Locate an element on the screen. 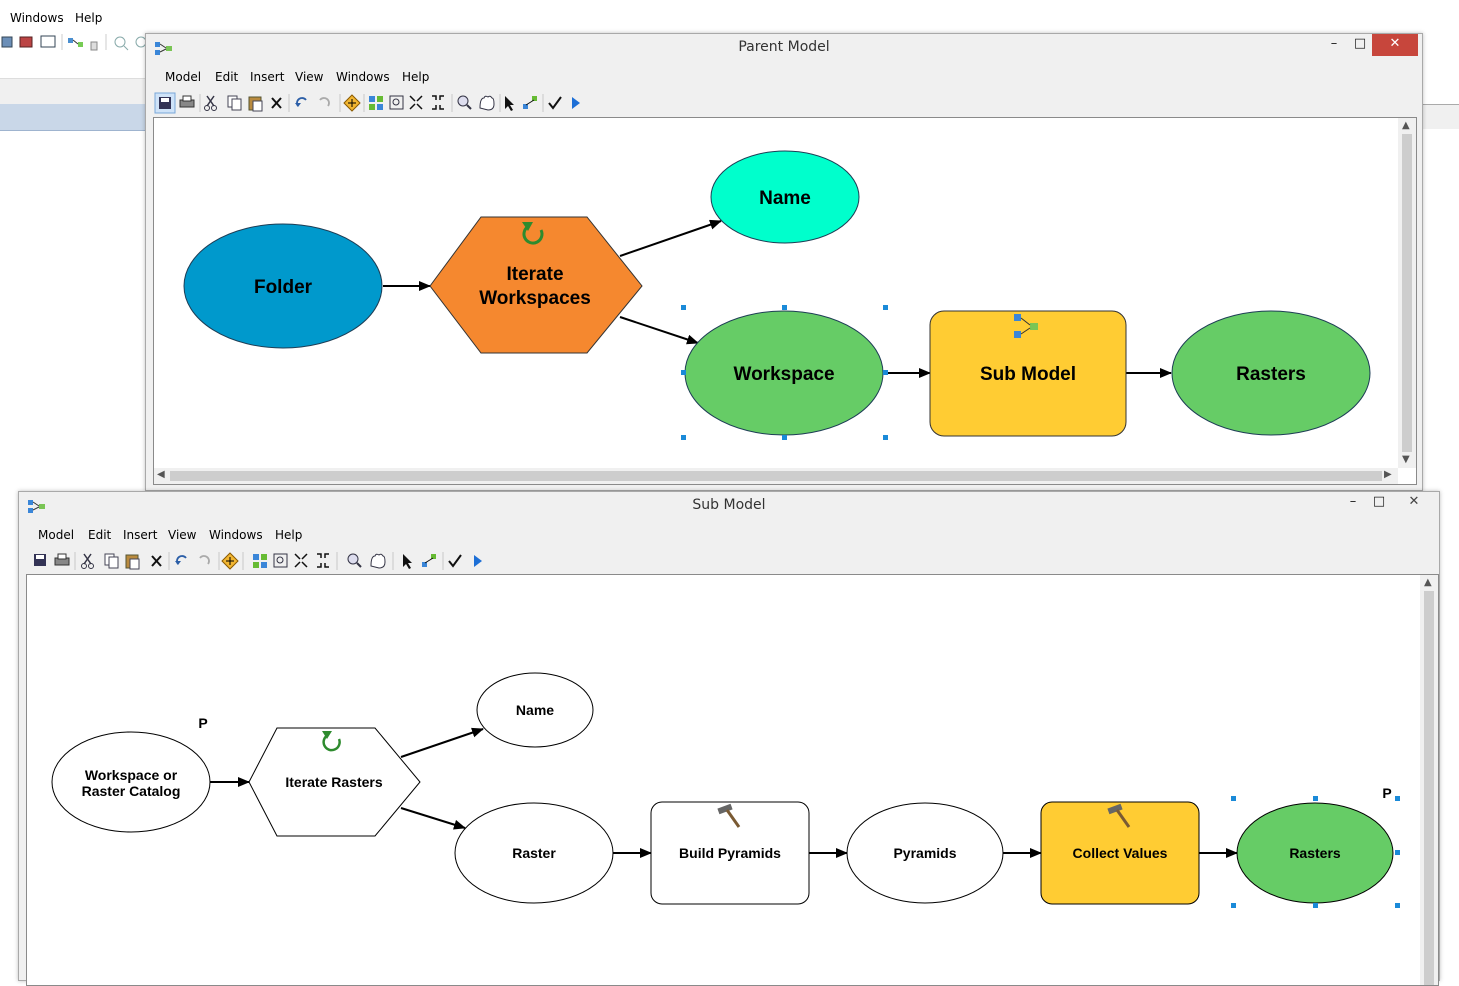  sub-vertical-scroll-thumb is located at coordinates (1429, 788).